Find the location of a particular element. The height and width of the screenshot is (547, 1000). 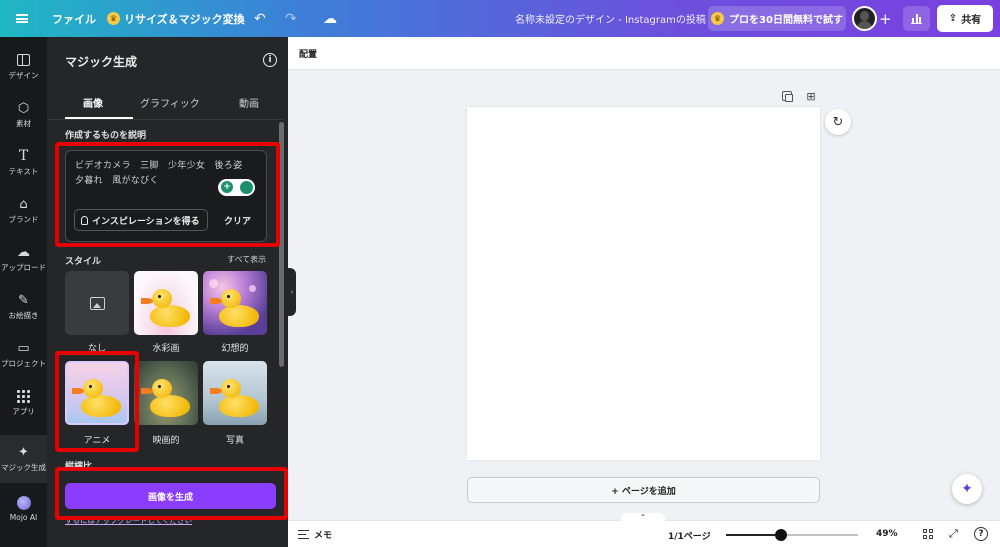

style-watercolor-tile is located at coordinates (166, 303).